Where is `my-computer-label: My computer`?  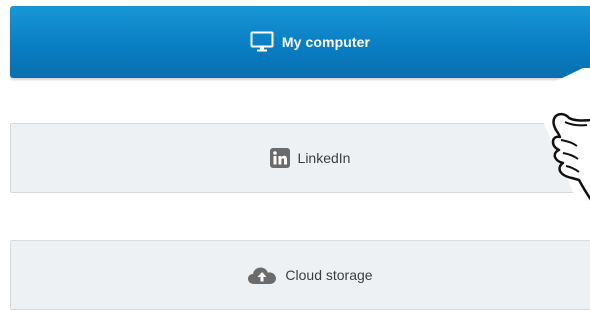
my-computer-label: My computer is located at coordinates (326, 42).